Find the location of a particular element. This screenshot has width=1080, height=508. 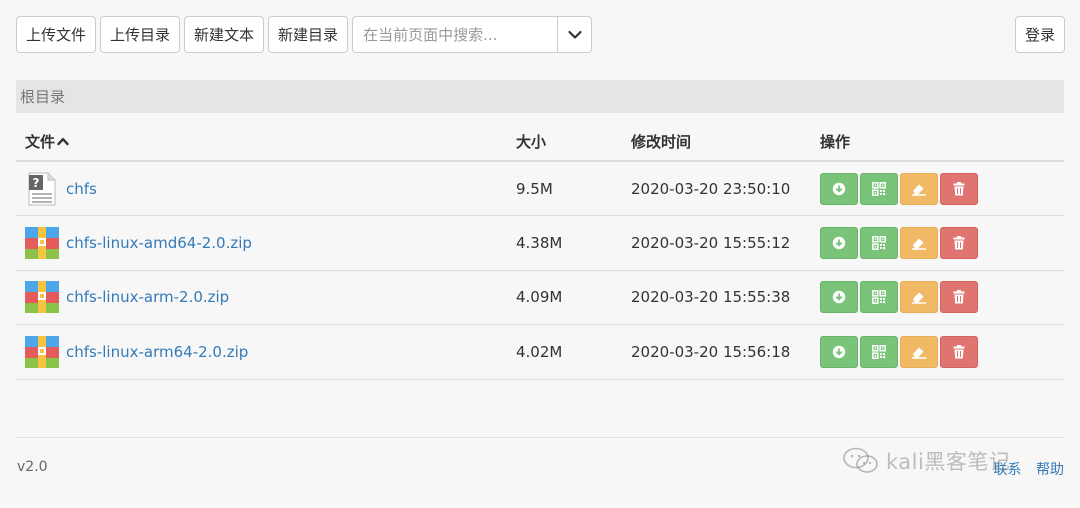

file-size: 4.09M is located at coordinates (564, 297).